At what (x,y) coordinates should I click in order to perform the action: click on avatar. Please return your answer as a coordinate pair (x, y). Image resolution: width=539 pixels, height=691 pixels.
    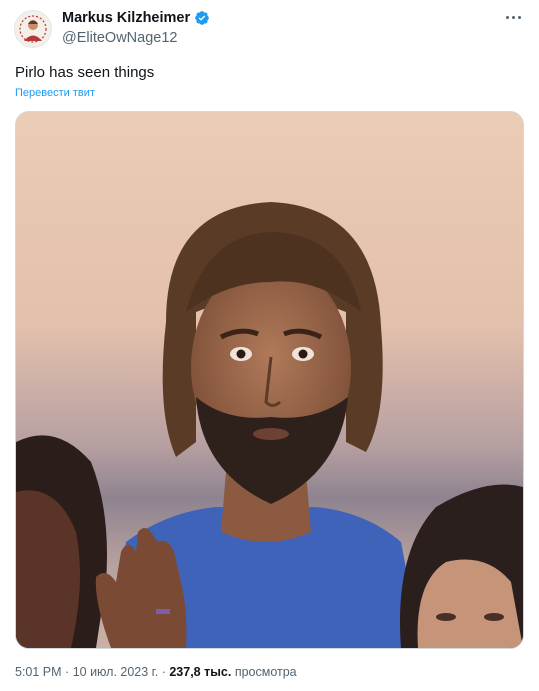
    Looking at the image, I should click on (33, 29).